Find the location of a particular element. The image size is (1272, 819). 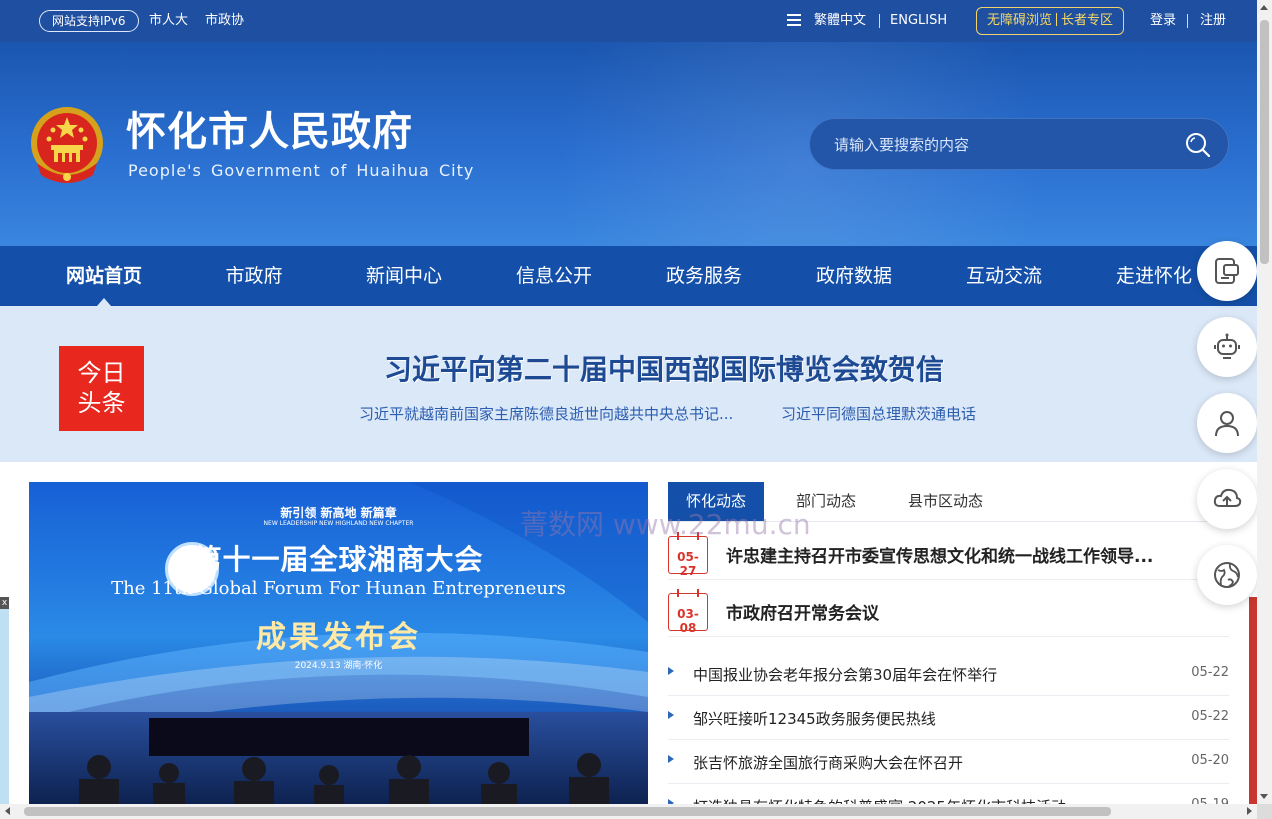

scrollbar-corner is located at coordinates (1264, 811).